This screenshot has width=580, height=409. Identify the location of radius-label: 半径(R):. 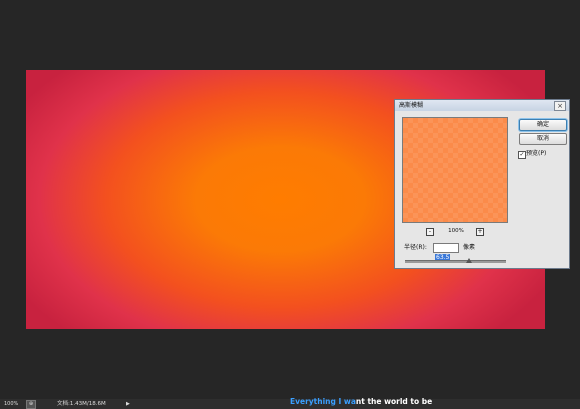
(415, 247).